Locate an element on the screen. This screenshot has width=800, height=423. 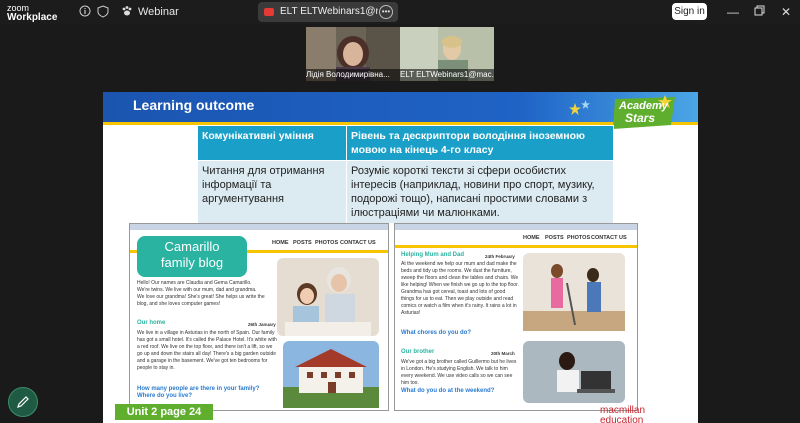
blog-title: Camarillo family blog is located at coordinates (192, 256).